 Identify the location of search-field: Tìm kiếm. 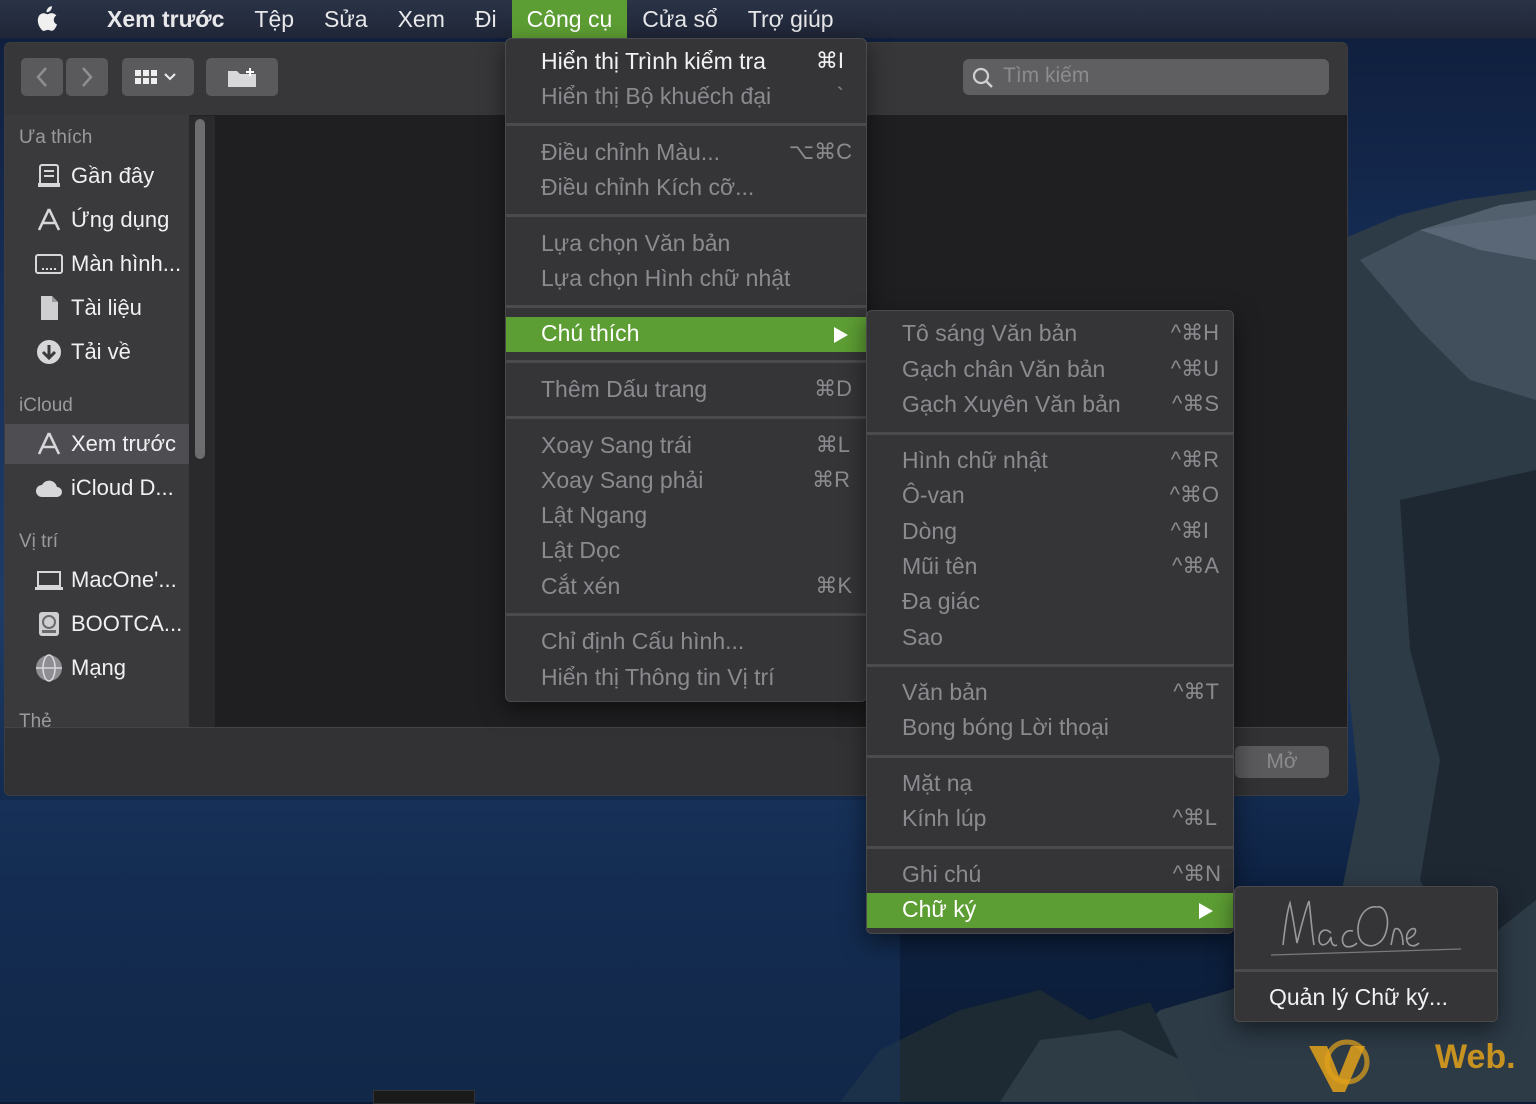
(1146, 77).